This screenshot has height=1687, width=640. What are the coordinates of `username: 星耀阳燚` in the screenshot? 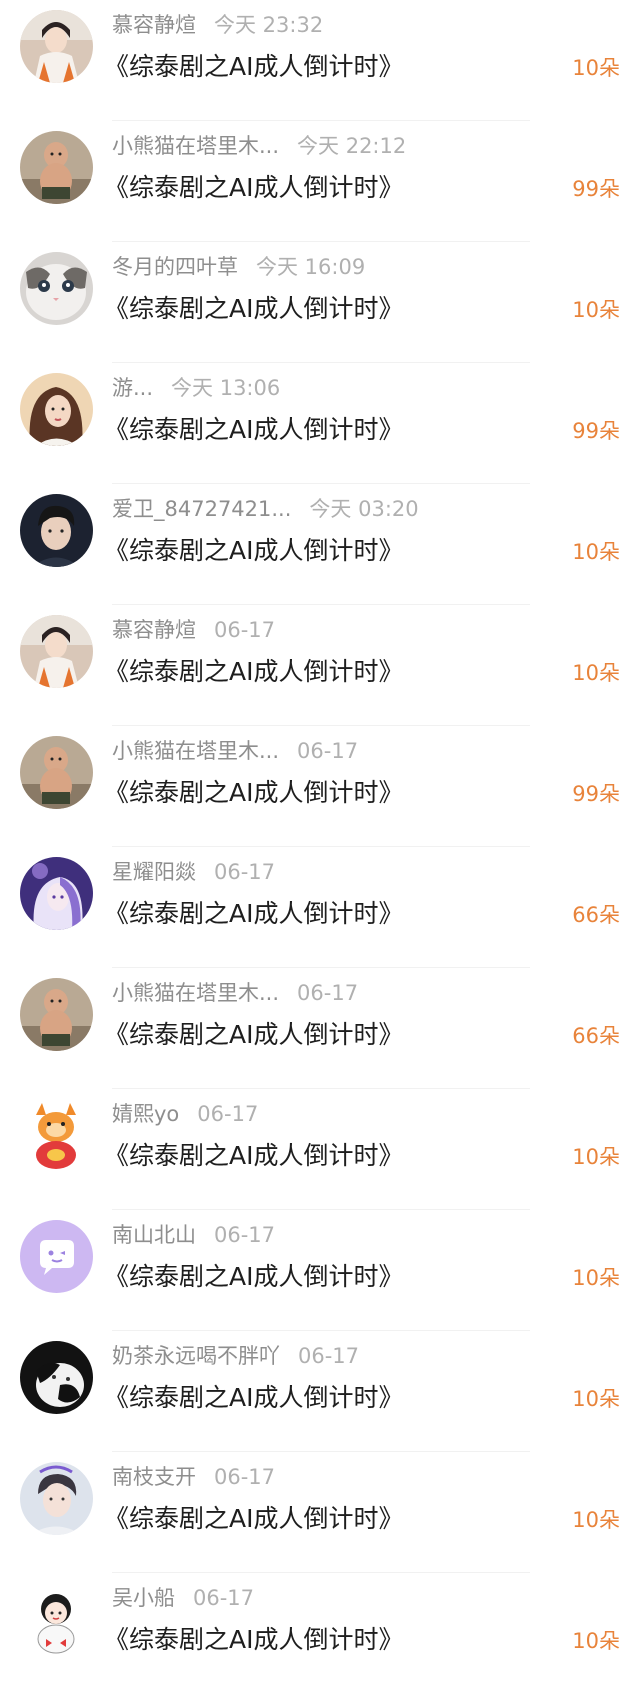 It's located at (154, 872).